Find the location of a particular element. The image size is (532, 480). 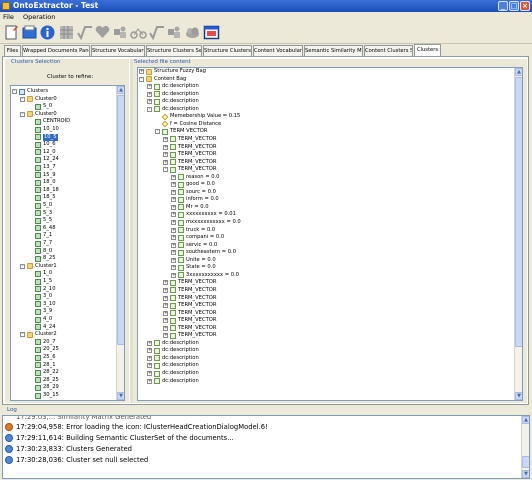

tree-row: 5_0 is located at coordinates (67, 107).